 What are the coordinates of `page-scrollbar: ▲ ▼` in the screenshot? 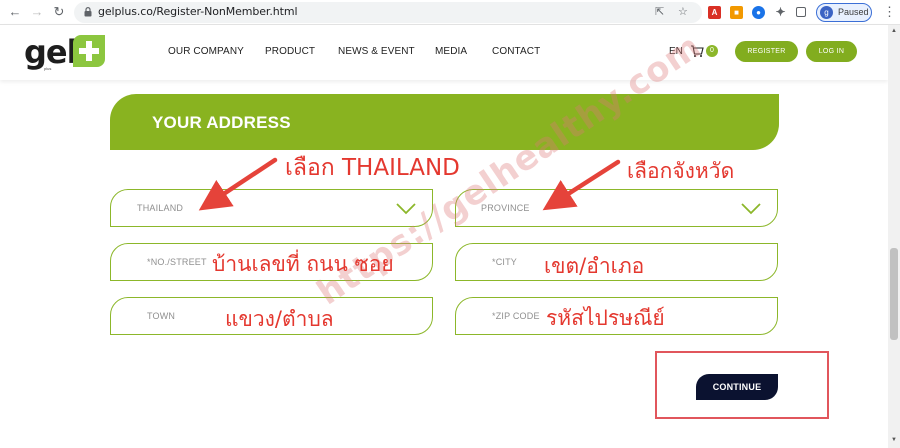 It's located at (894, 236).